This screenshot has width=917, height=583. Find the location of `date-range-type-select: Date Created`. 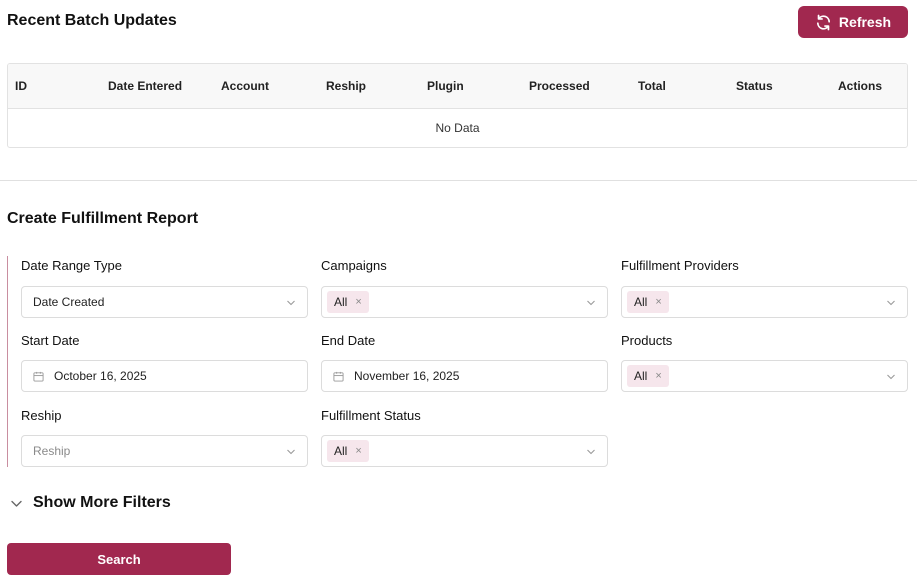

date-range-type-select: Date Created is located at coordinates (164, 302).